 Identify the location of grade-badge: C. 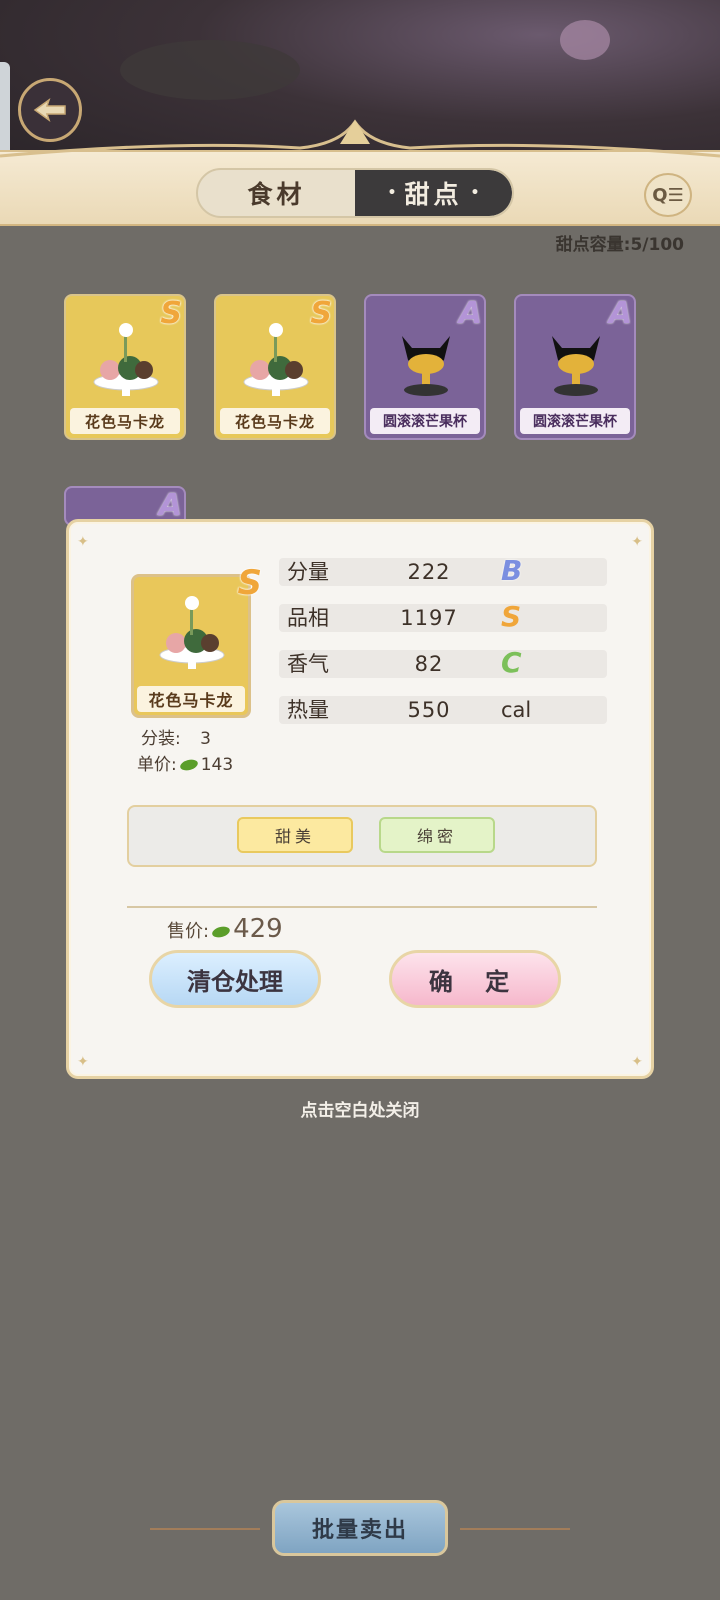
(511, 662).